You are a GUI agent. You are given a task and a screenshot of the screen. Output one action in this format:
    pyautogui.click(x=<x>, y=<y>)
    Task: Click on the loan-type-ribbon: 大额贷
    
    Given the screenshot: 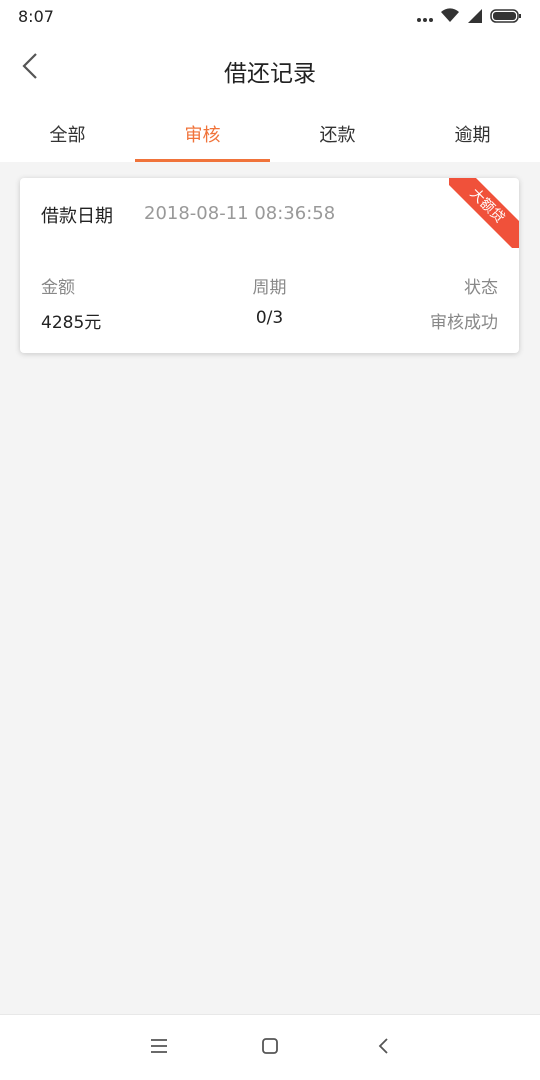 What is the action you would take?
    pyautogui.click(x=484, y=213)
    